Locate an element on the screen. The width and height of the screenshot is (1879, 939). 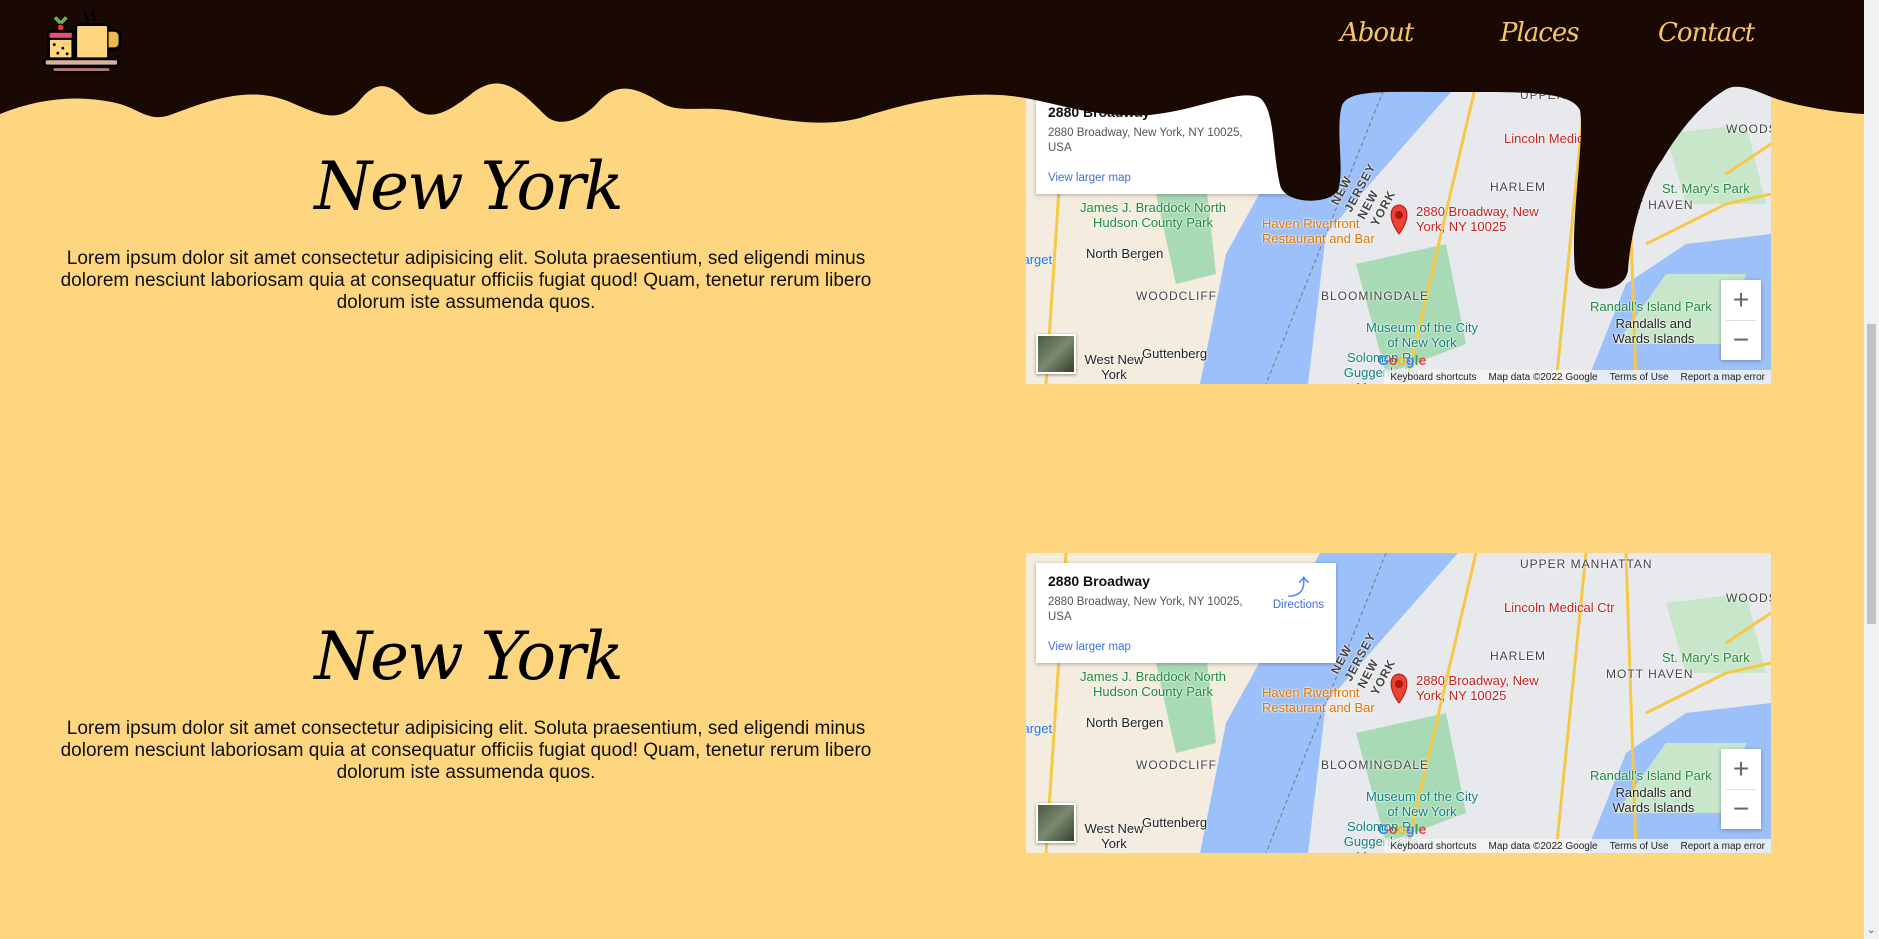
map-label: MOTT HAVEN is located at coordinates (1650, 674).